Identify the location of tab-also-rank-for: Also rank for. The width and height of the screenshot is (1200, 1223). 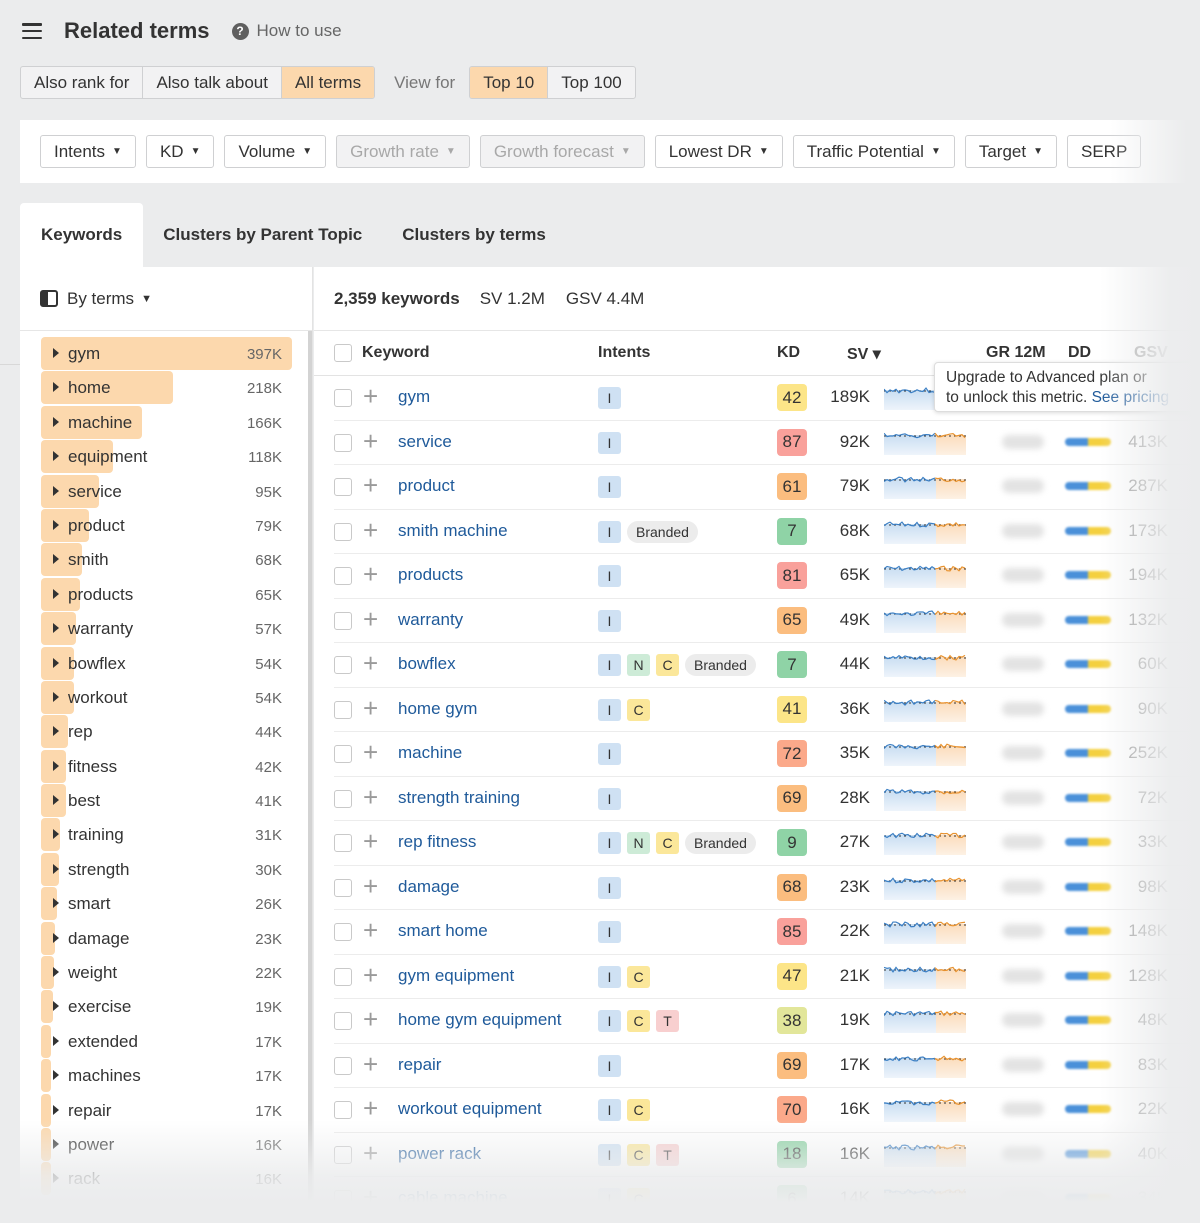
(82, 82).